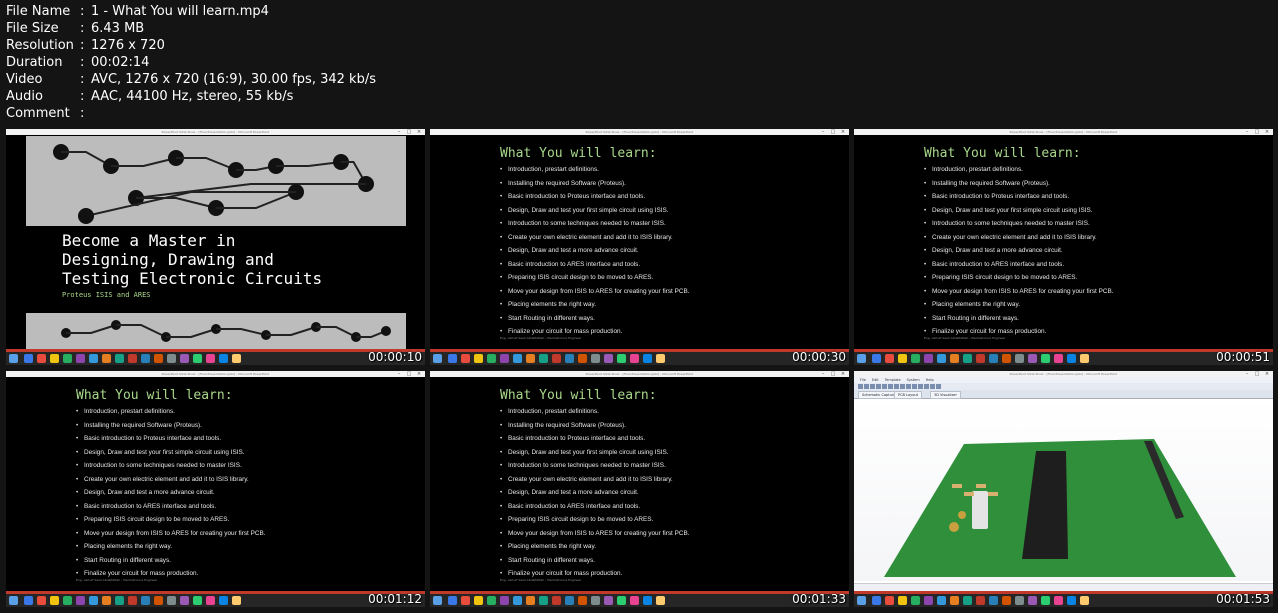 Image resolution: width=1278 pixels, height=613 pixels. I want to click on close-icon: ×, so click(1267, 132).